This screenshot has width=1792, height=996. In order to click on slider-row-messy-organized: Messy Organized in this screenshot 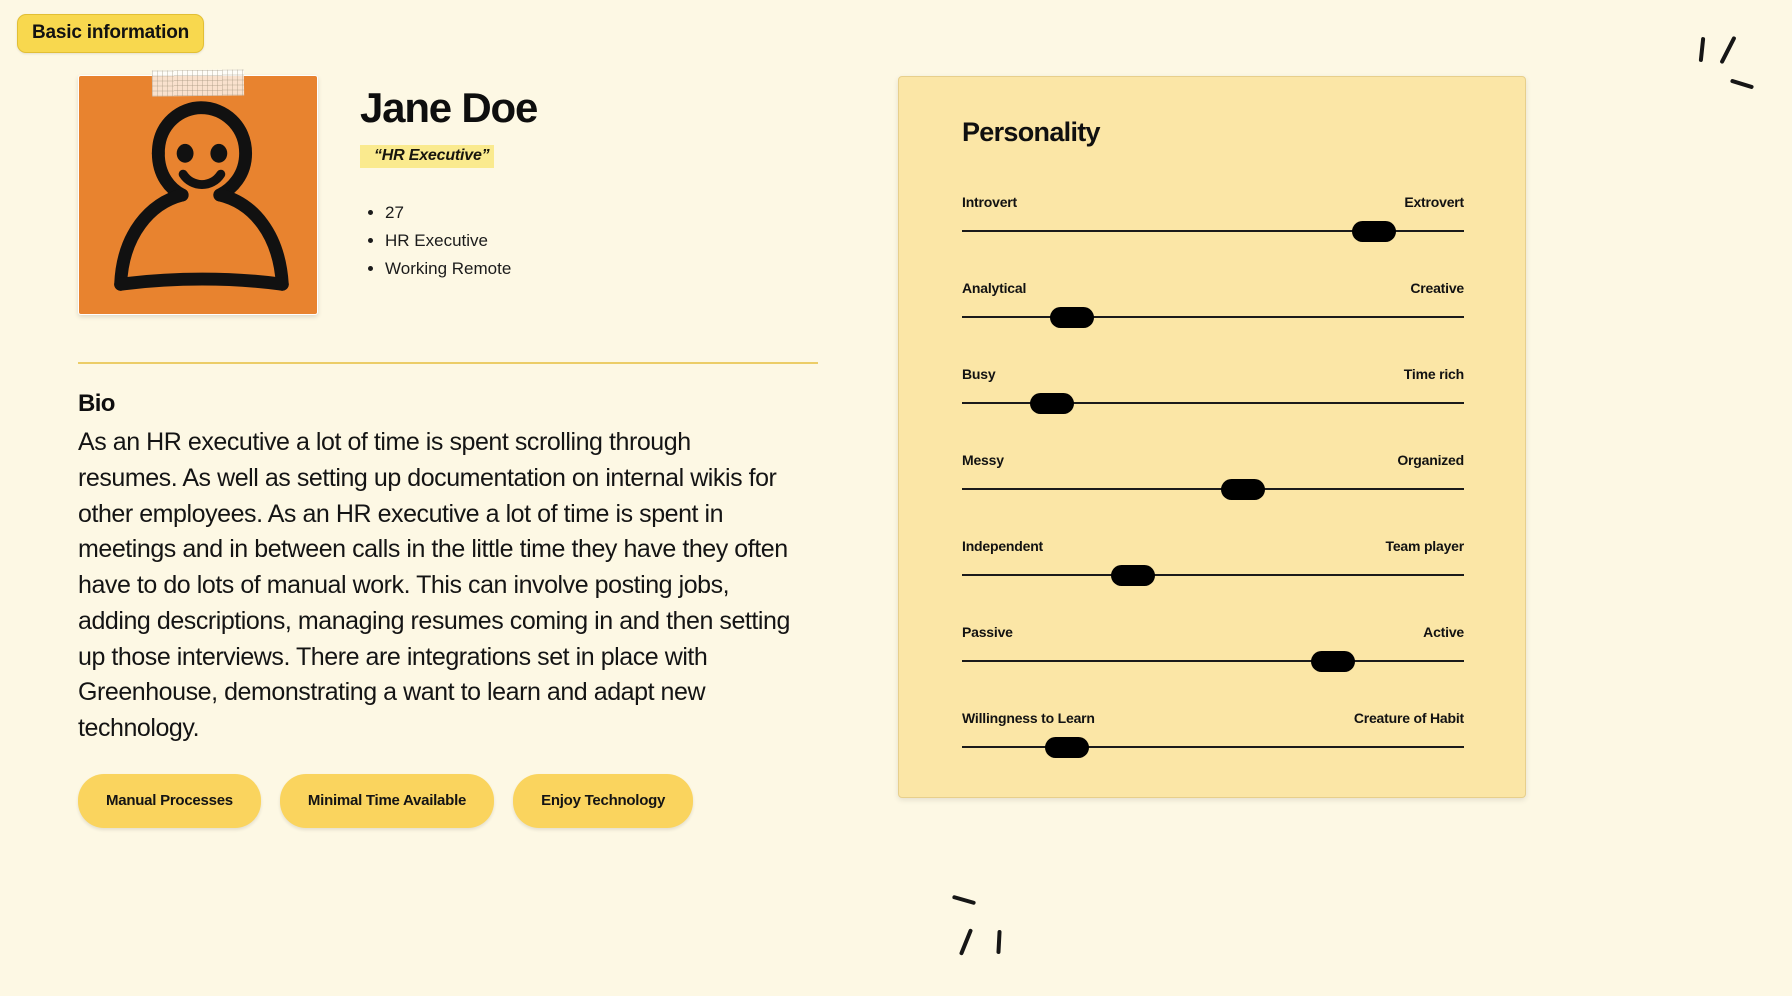, I will do `click(1213, 476)`.